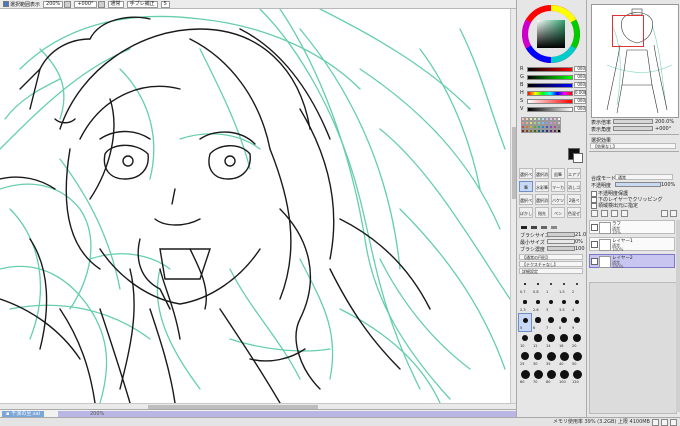  Describe the element at coordinates (89, 4) in the screenshot. I see `toolbar-item: +000°` at that location.